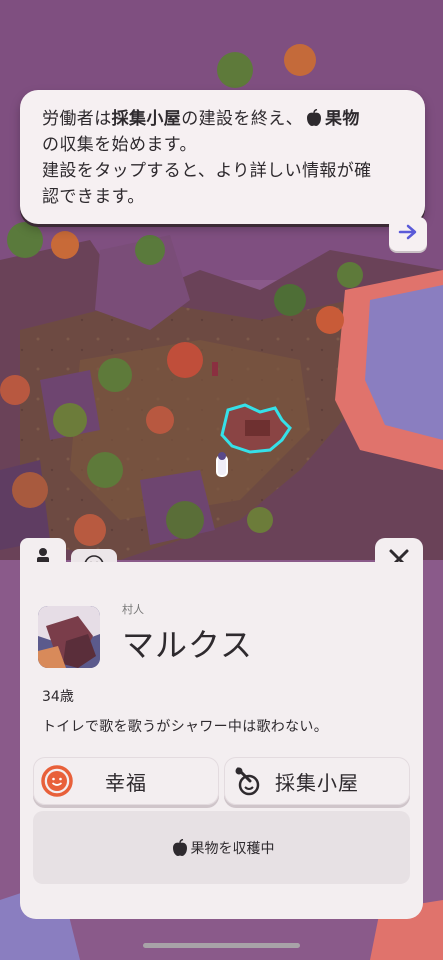 This screenshot has height=960, width=443. What do you see at coordinates (242, 119) in the screenshot?
I see `tooltip-text-part: の建設を終え、` at bounding box center [242, 119].